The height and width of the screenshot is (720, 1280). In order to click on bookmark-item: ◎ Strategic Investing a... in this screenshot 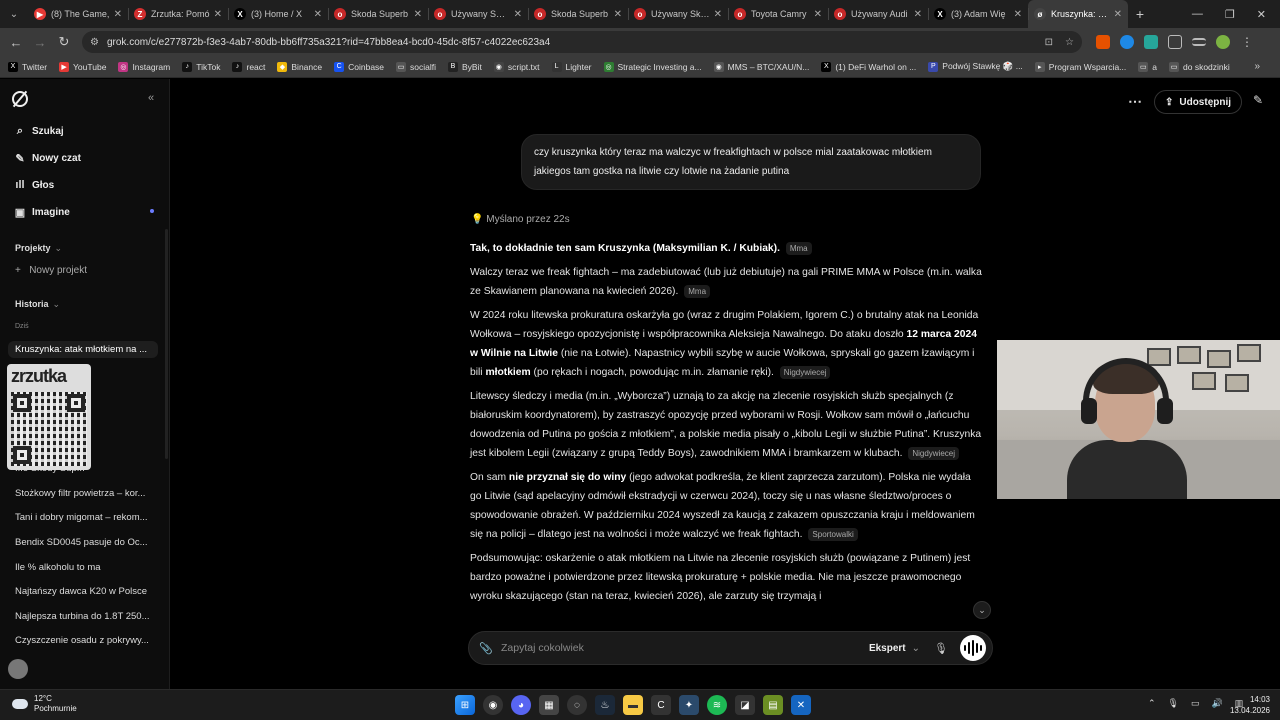, I will do `click(652, 66)`.